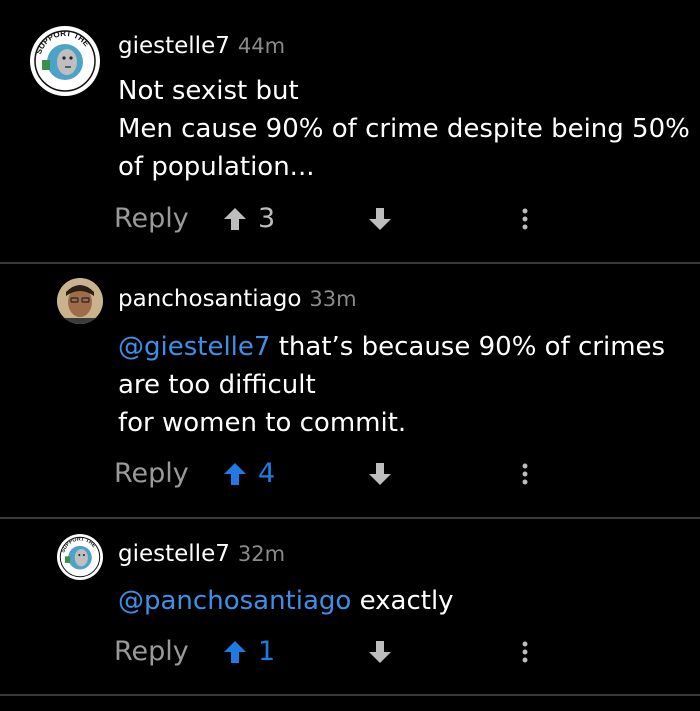  Describe the element at coordinates (350, 652) in the screenshot. I see `comment-actions: Reply 1` at that location.